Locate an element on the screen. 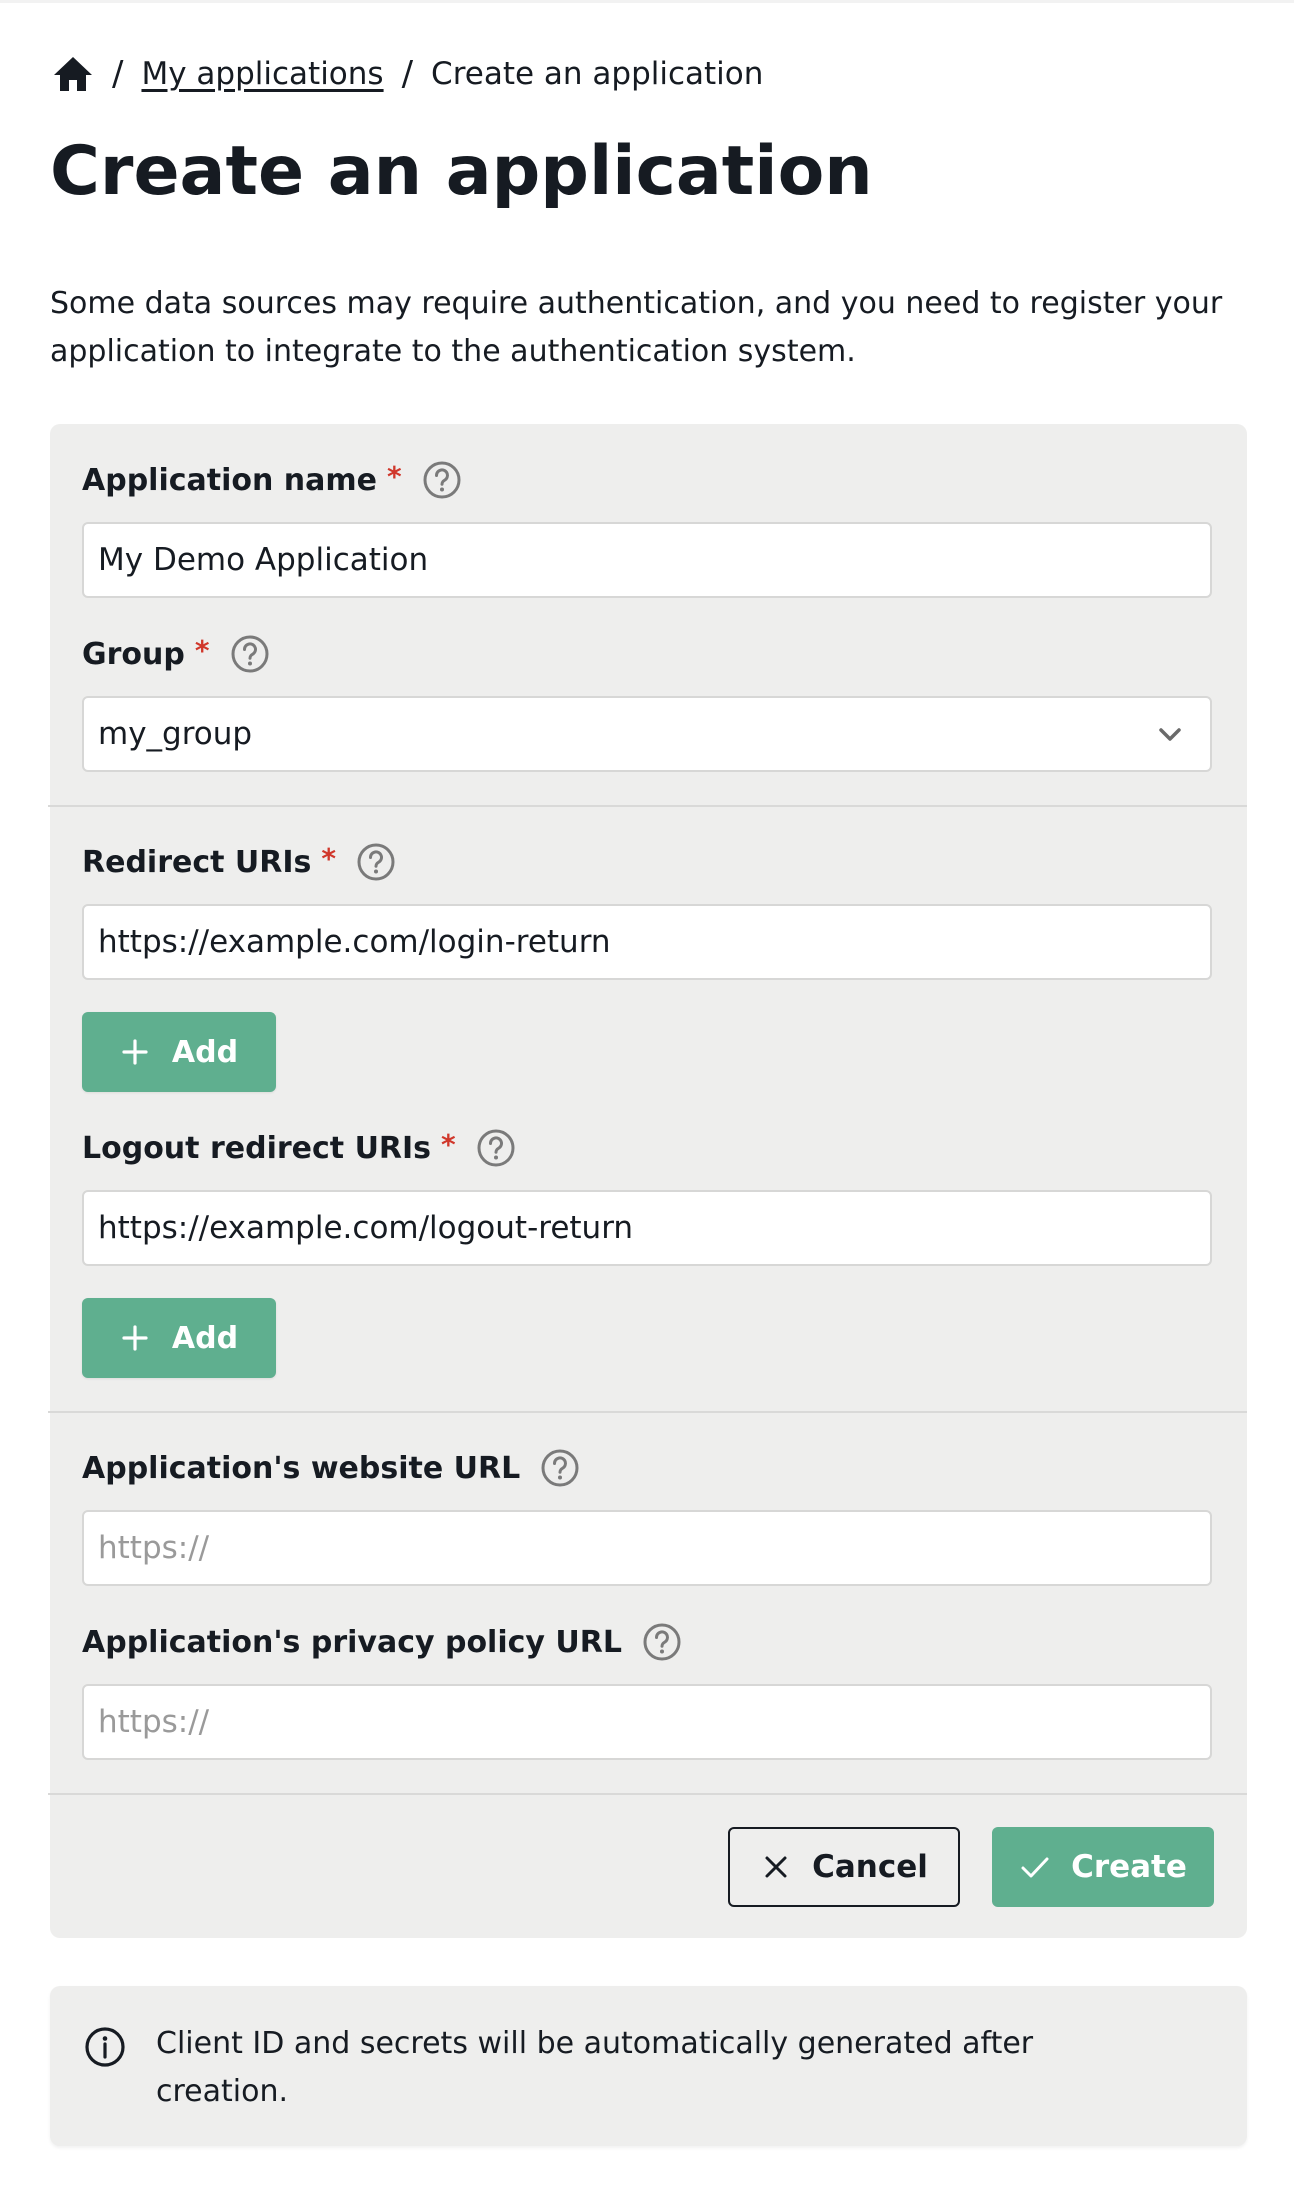 The width and height of the screenshot is (1294, 2200). cancel-label: Cancel is located at coordinates (870, 1867).